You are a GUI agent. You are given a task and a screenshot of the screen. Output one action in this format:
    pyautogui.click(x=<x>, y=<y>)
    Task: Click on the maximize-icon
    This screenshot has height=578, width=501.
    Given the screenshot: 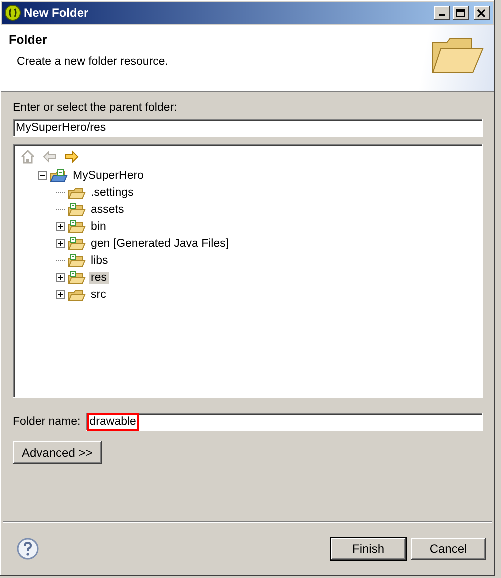 What is the action you would take?
    pyautogui.click(x=461, y=13)
    